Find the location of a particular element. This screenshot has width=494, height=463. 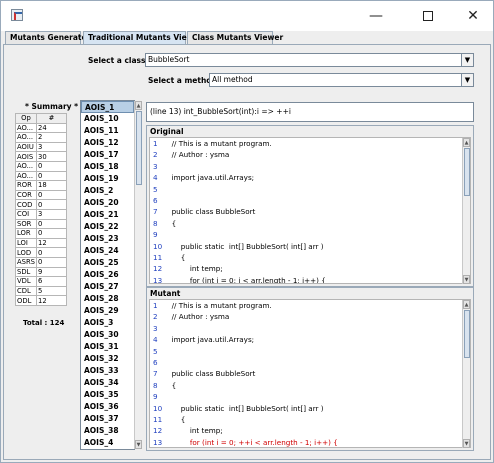

mutant-list-item: AOIS_17 is located at coordinates (107, 155).